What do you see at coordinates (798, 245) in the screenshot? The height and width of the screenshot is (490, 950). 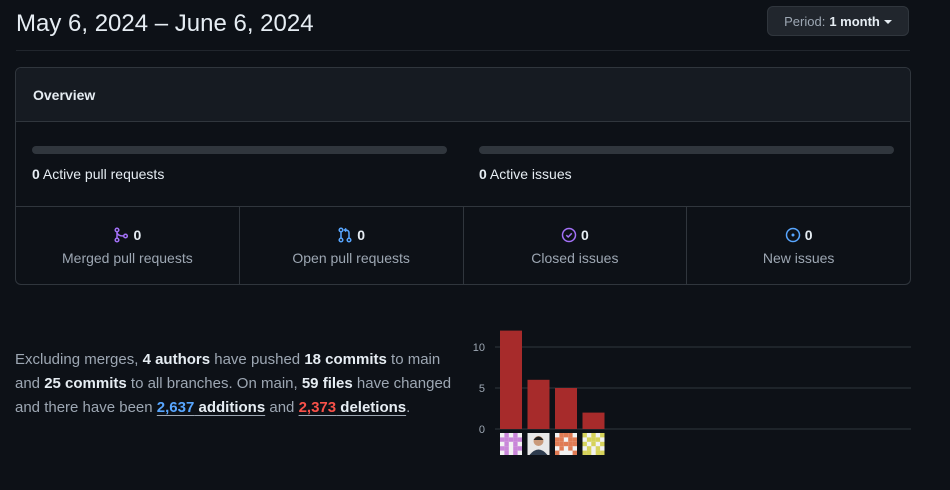 I see `new-issues-stat: 0 New issues` at bounding box center [798, 245].